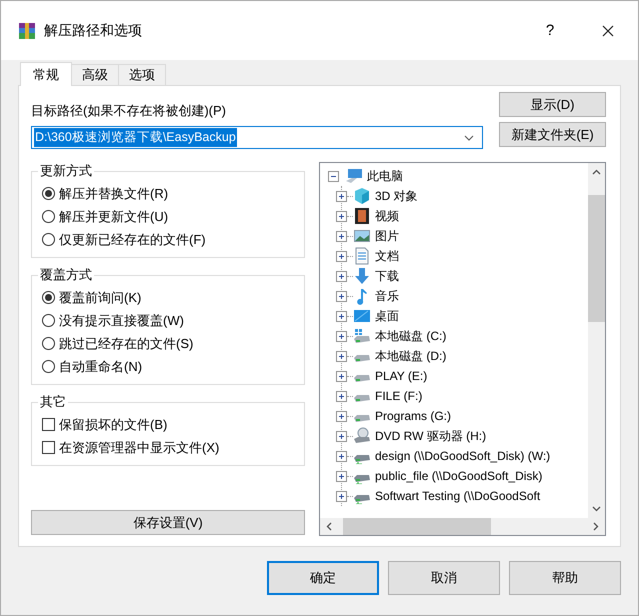 The width and height of the screenshot is (639, 616). I want to click on down-arrow-icon, so click(362, 276).